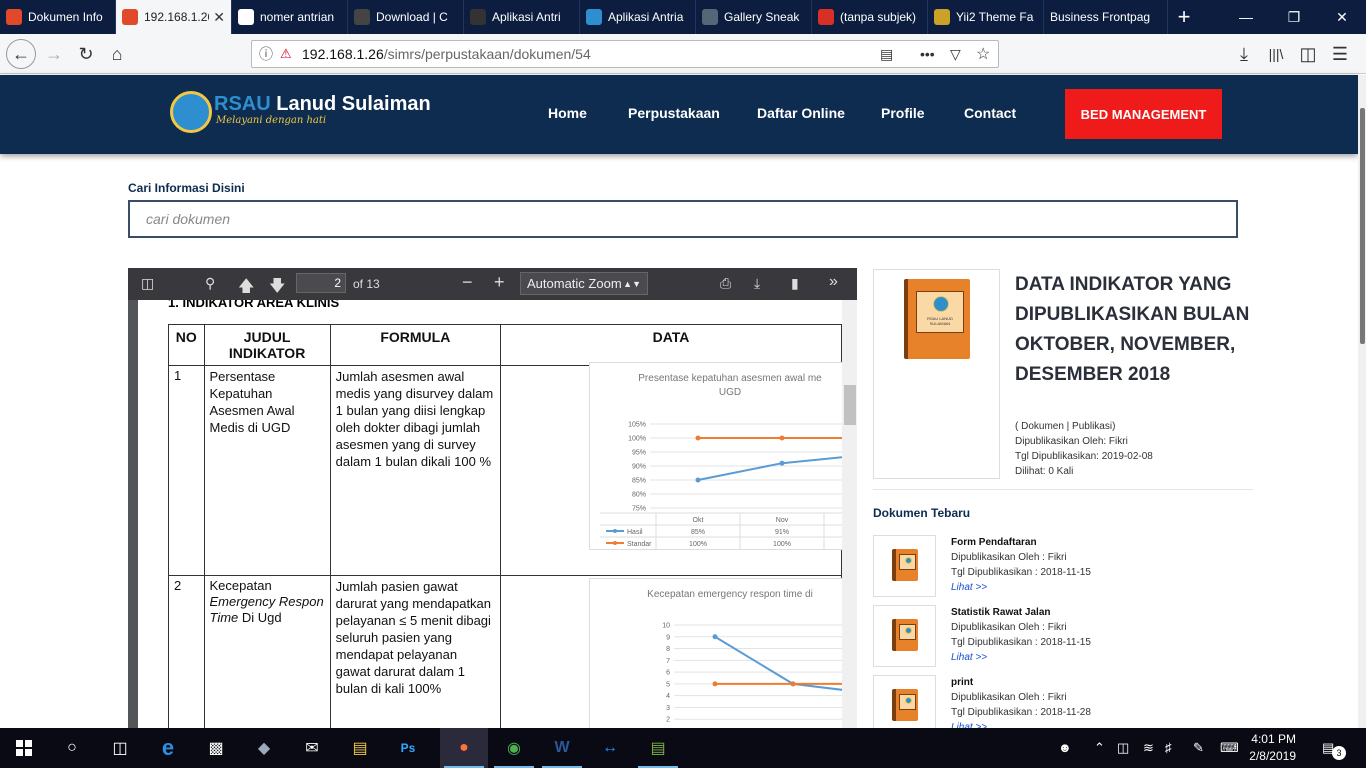 The height and width of the screenshot is (768, 1366). Describe the element at coordinates (1308, 54) in the screenshot. I see `sidebar-icon: ◫` at that location.